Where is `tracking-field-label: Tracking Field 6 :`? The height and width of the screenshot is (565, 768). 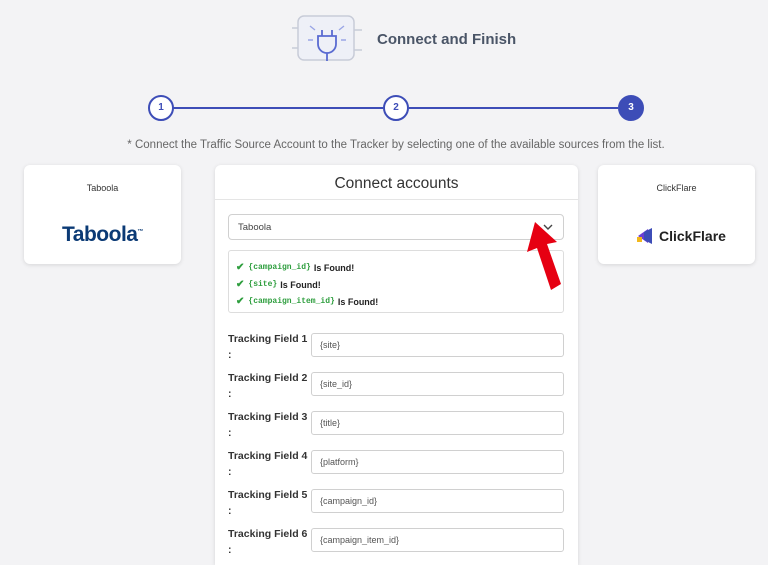 tracking-field-label: Tracking Field 6 : is located at coordinates (268, 542).